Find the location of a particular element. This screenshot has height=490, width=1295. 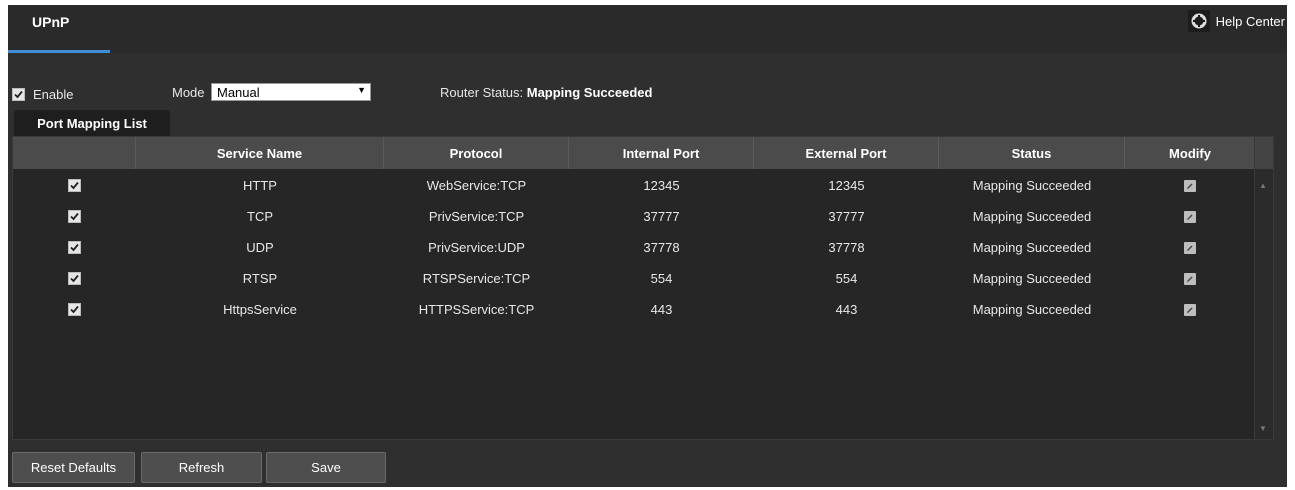

help-center-button: Help Center is located at coordinates (1237, 21).